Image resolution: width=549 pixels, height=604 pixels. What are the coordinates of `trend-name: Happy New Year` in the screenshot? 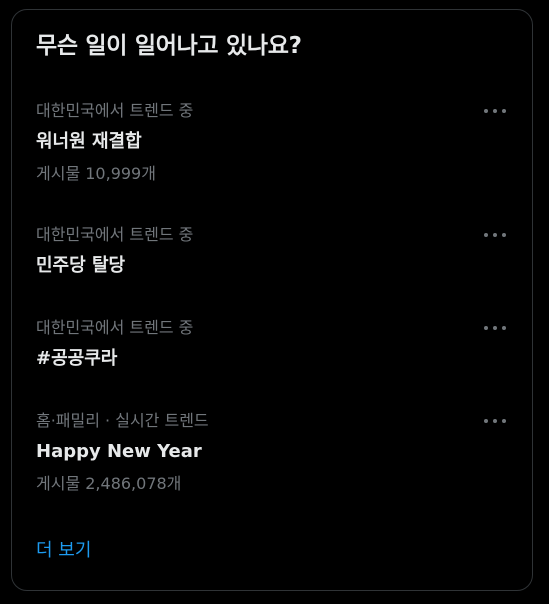 It's located at (119, 451).